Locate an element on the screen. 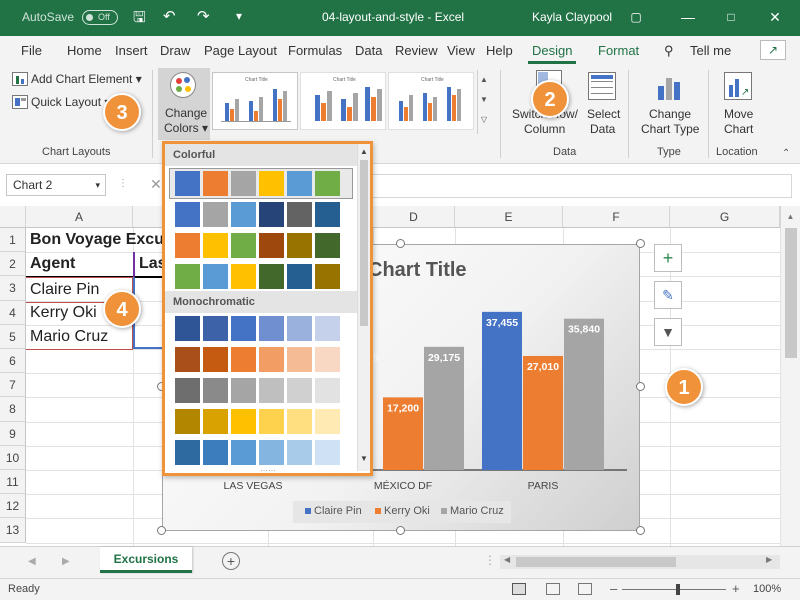  resize-handle-top-right is located at coordinates (640, 243).